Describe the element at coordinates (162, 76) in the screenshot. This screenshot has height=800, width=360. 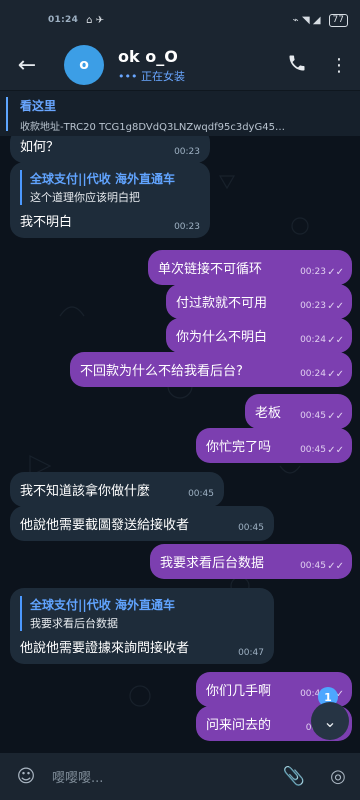
I see `chat-status-text: 正在女装` at that location.